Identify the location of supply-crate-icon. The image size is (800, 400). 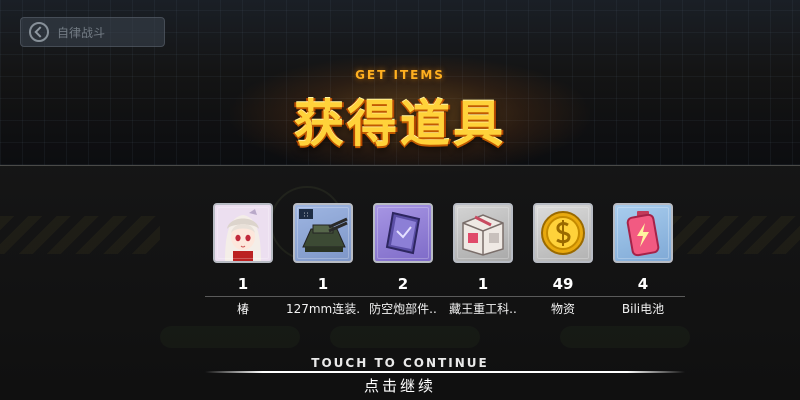
(483, 233).